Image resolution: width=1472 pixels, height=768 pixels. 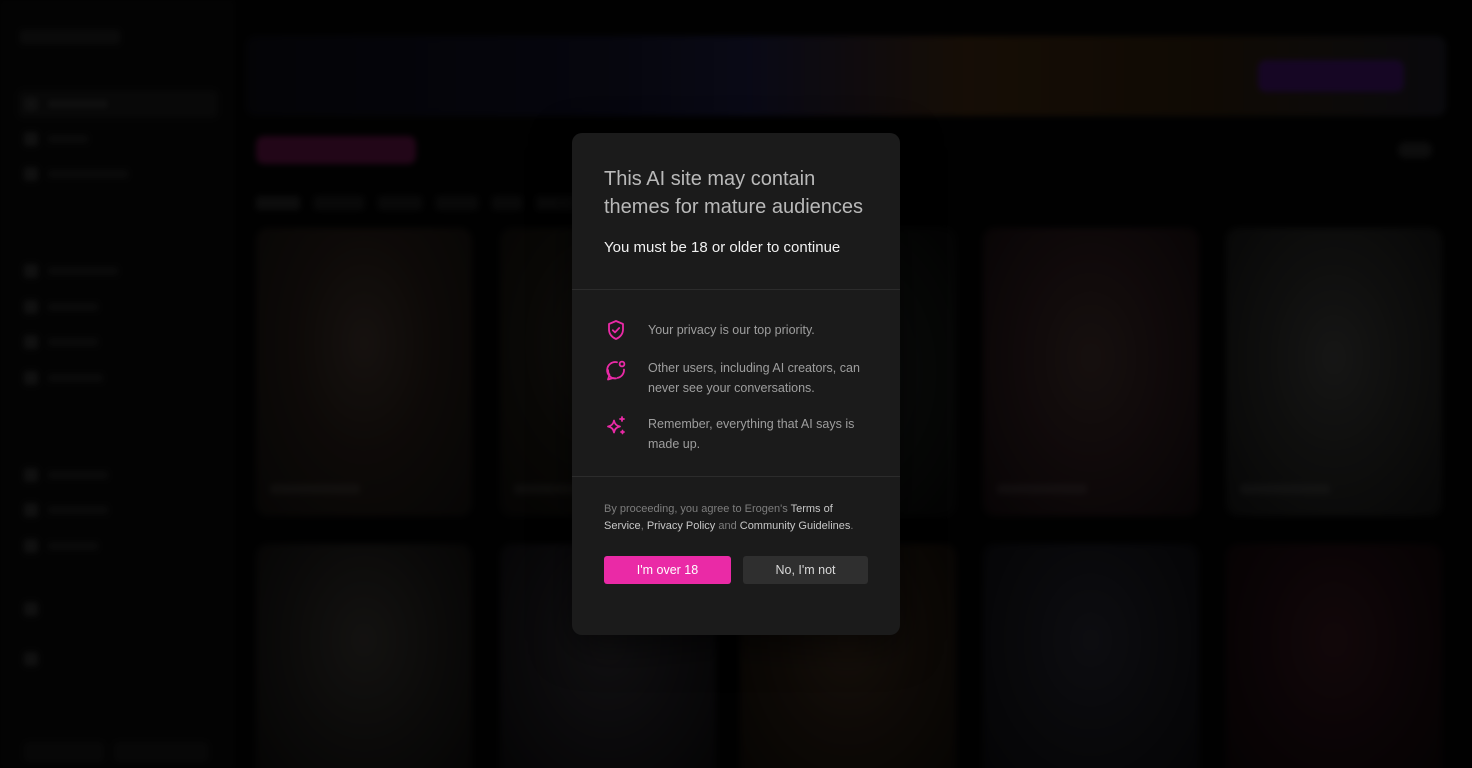 I want to click on privacy-policy-link: Privacy Policy, so click(x=681, y=526).